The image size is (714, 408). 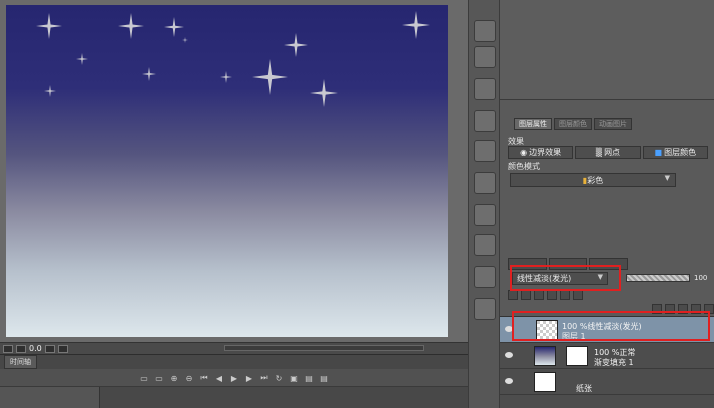 What do you see at coordinates (234, 397) in the screenshot?
I see `timeline-track` at bounding box center [234, 397].